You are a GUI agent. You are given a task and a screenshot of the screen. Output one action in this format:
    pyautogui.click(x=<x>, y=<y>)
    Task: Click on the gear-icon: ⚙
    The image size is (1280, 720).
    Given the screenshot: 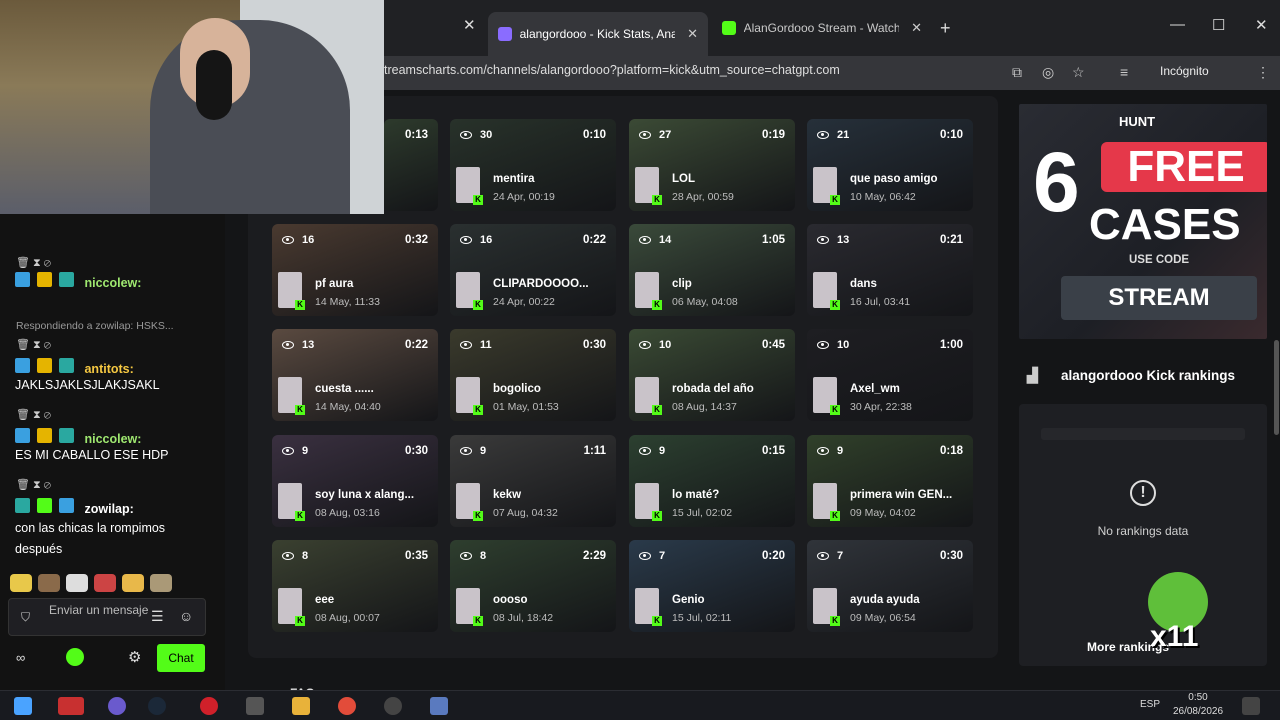 What is the action you would take?
    pyautogui.click(x=134, y=657)
    